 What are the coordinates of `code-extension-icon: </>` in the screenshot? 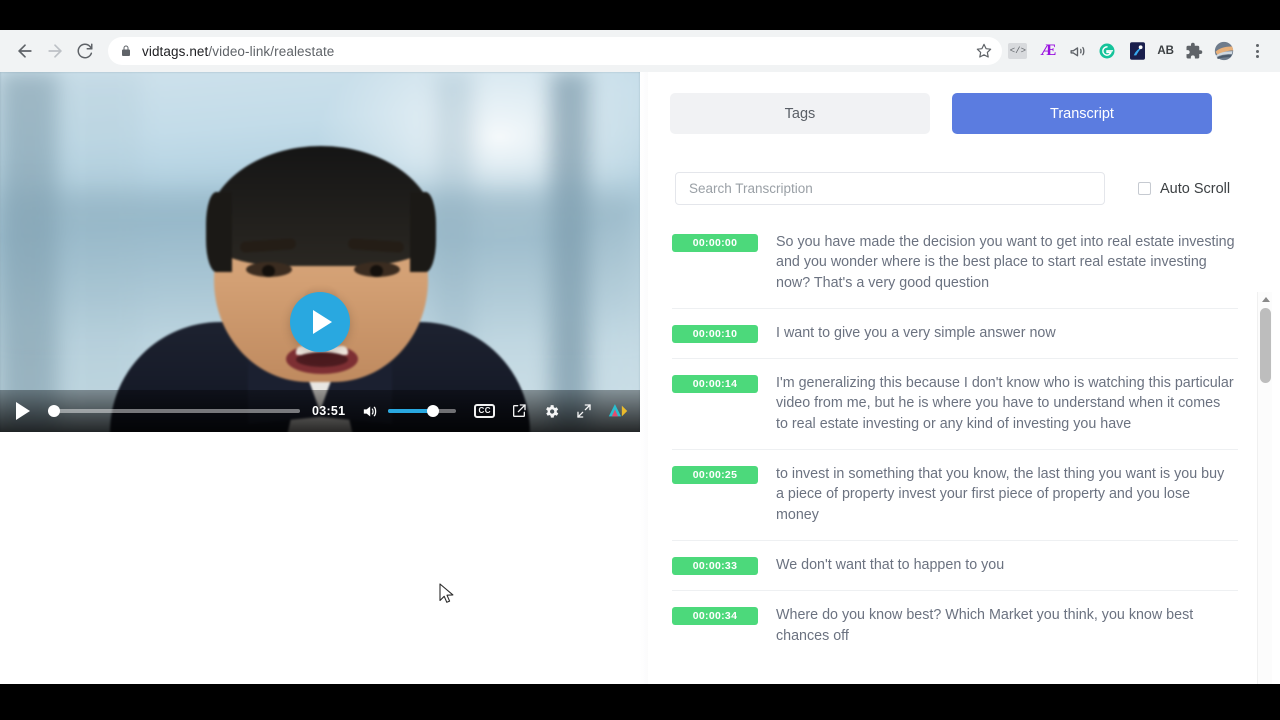 It's located at (1018, 51).